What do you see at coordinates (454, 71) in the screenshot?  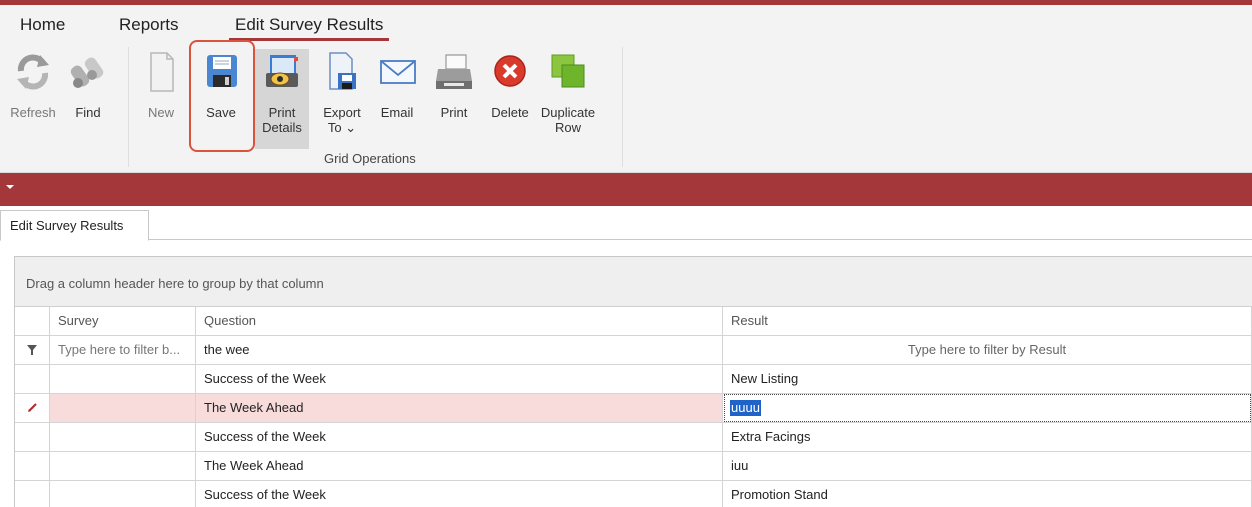 I see `printer-icon` at bounding box center [454, 71].